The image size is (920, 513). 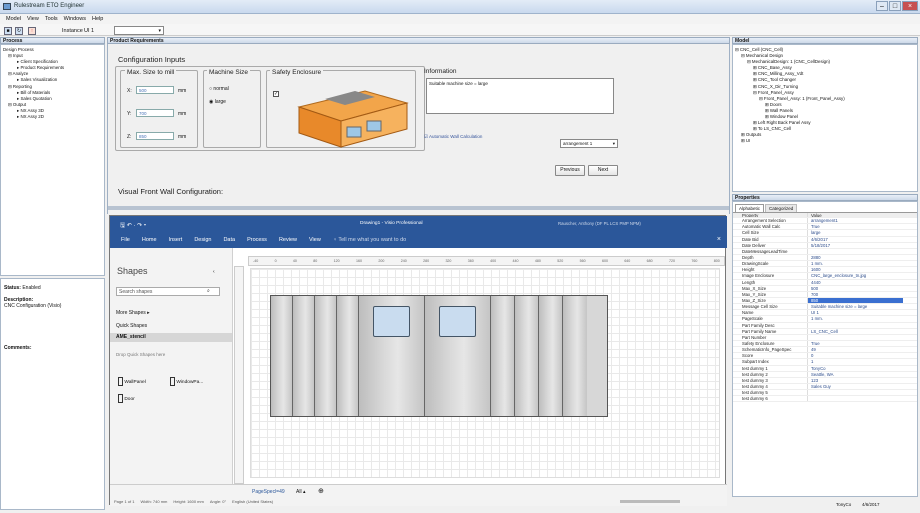 What do you see at coordinates (855, 361) in the screenshot?
I see `property-value: 1` at bounding box center [855, 361].